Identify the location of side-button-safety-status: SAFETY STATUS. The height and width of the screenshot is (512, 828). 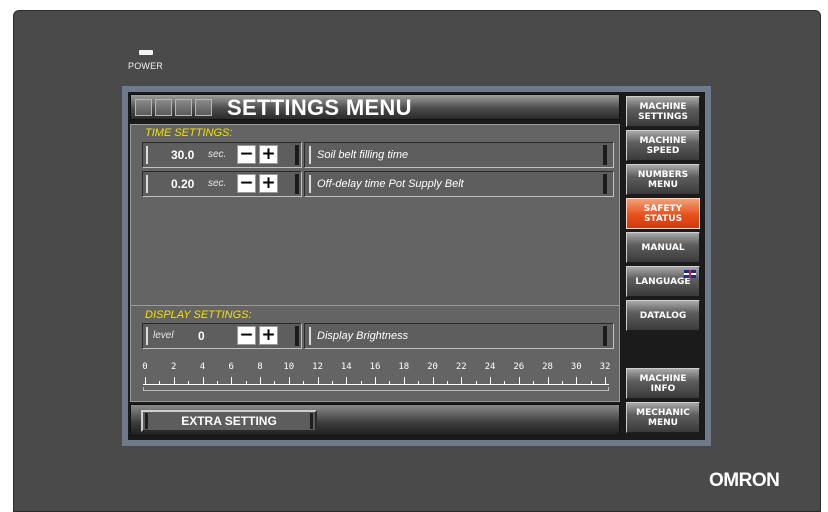
(663, 213).